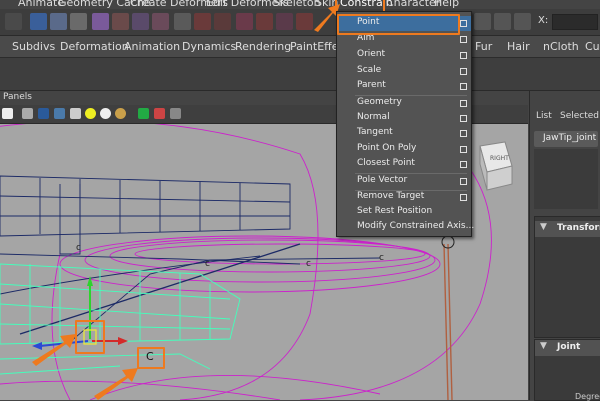 This screenshot has width=600, height=401. Describe the element at coordinates (404, 118) in the screenshot. I see `menu-item-normal: Normal` at that location.